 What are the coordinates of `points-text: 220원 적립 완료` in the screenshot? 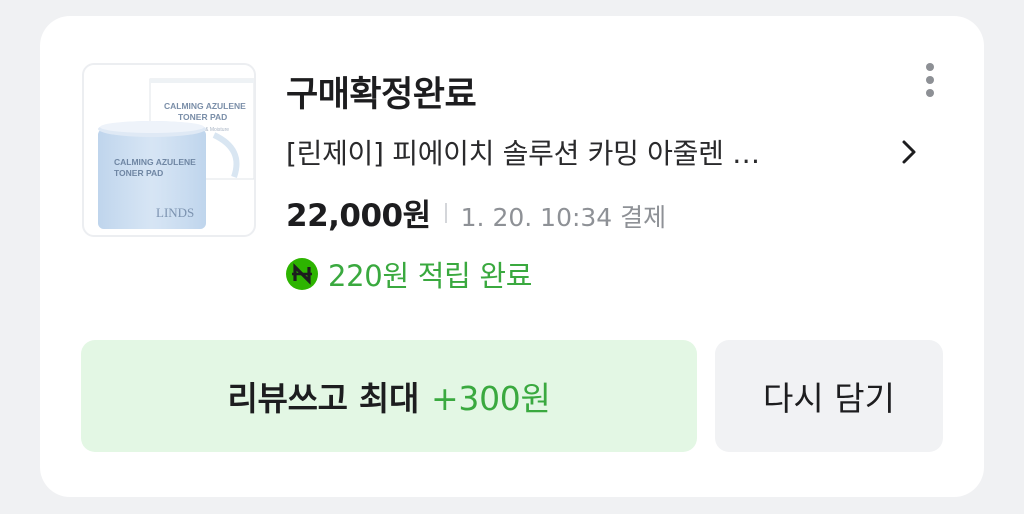 It's located at (430, 276).